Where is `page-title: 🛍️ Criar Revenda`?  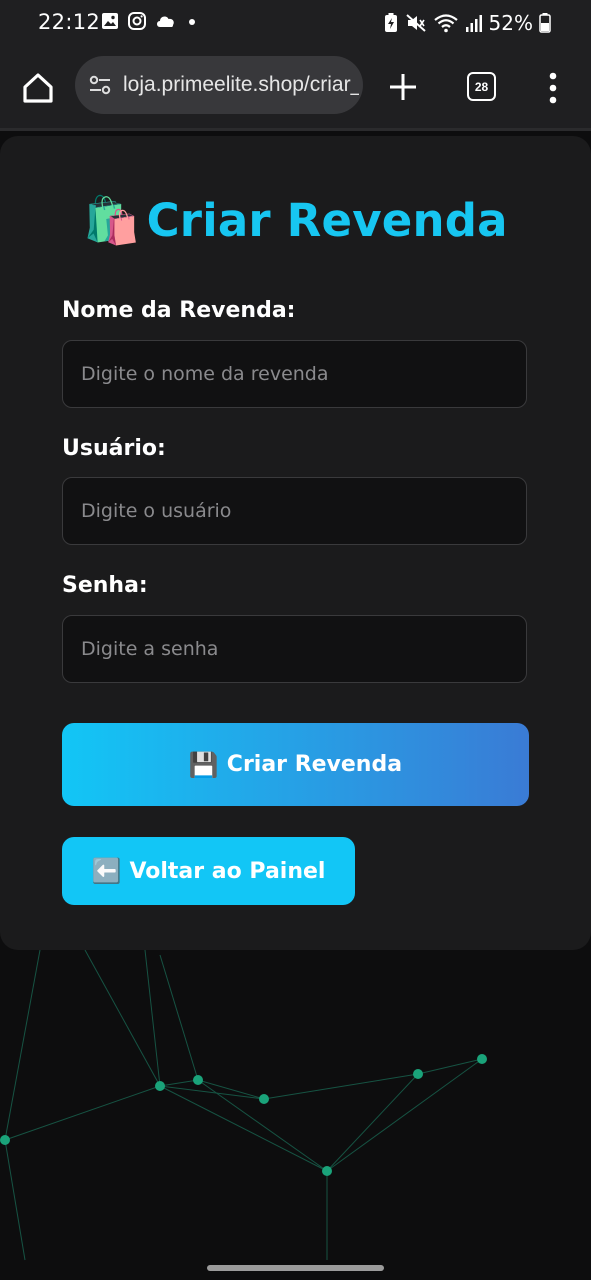 page-title: 🛍️ Criar Revenda is located at coordinates (295, 220).